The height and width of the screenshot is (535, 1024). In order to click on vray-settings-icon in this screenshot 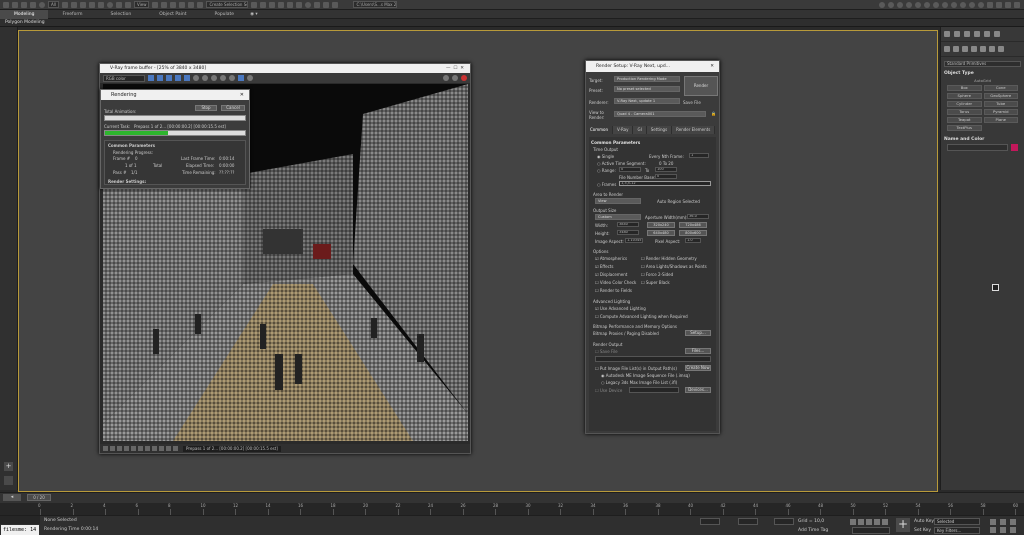, I will do `click(990, 4)`.